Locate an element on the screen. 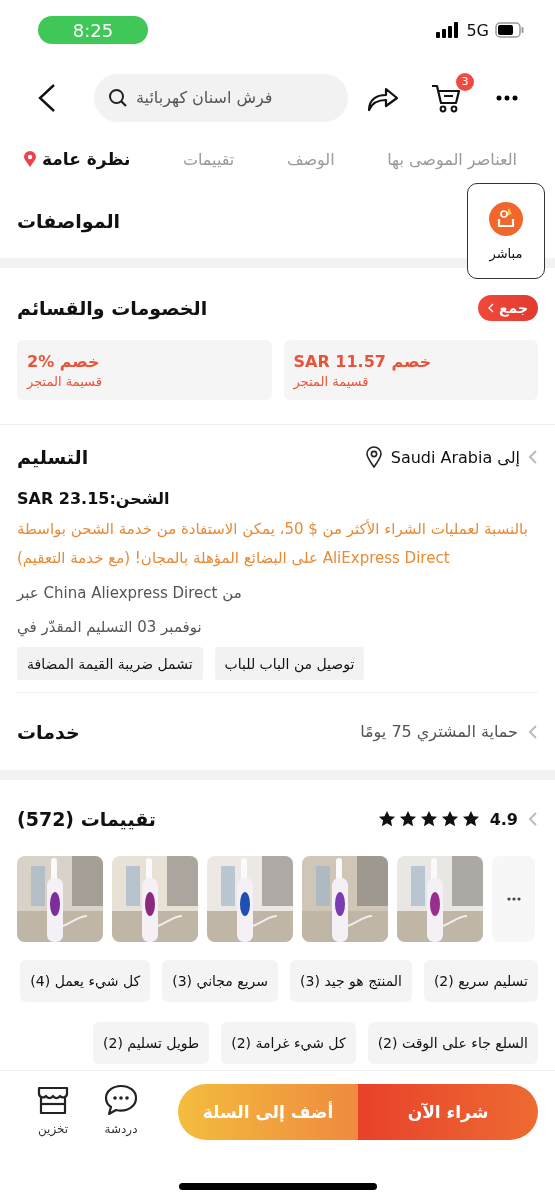 This screenshot has height=1200, width=555. search-field: فرش اسنان كهربائية is located at coordinates (221, 97).